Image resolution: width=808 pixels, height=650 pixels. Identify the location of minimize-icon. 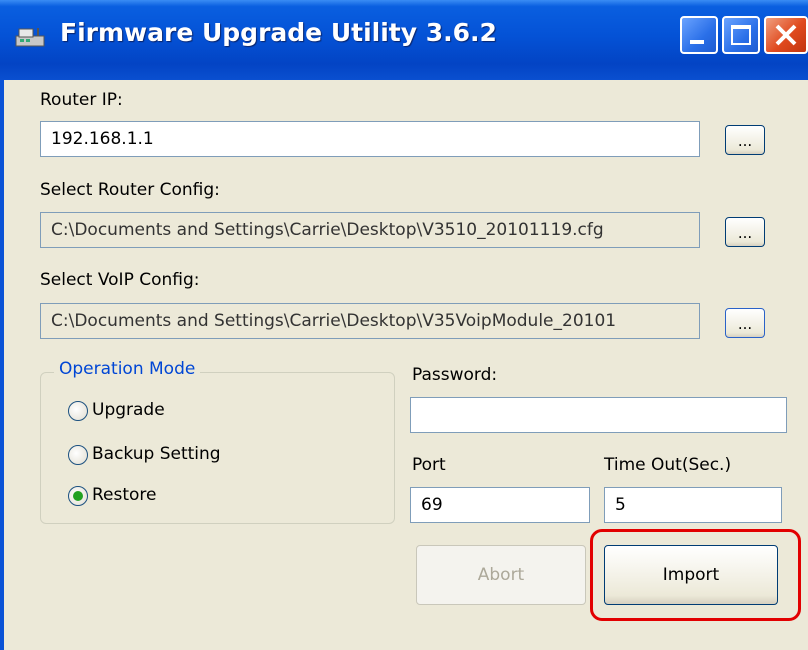
(697, 42).